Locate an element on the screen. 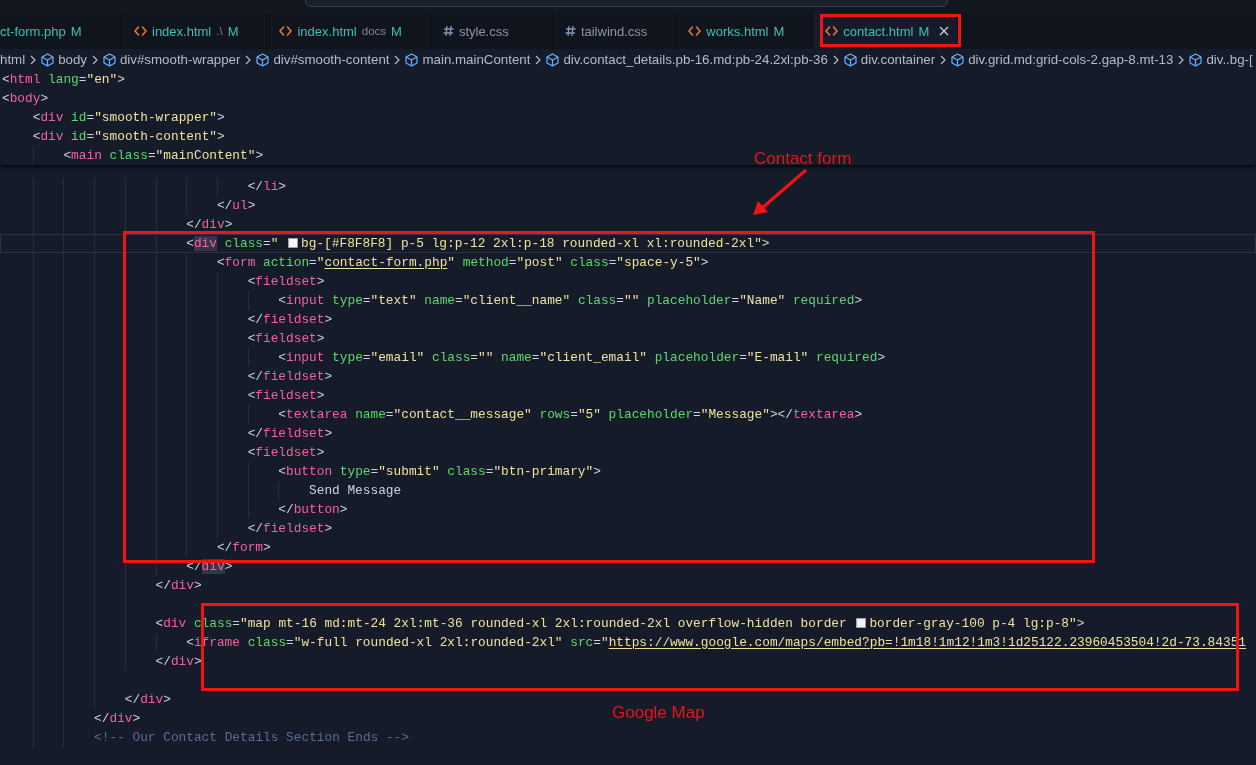  annotation-arrow is located at coordinates (780, 192).